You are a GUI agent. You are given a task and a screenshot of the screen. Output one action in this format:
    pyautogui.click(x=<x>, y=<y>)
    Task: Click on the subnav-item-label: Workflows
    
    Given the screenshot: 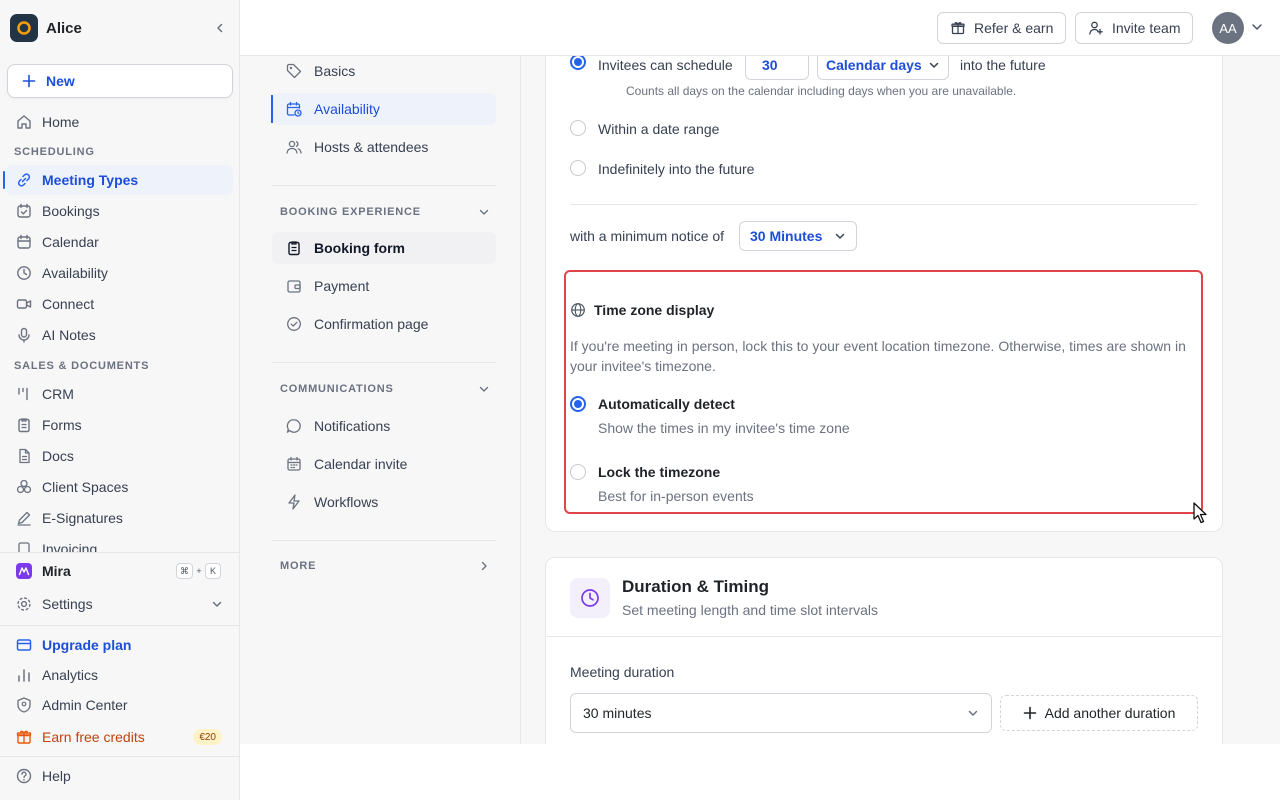 What is the action you would take?
    pyautogui.click(x=346, y=502)
    